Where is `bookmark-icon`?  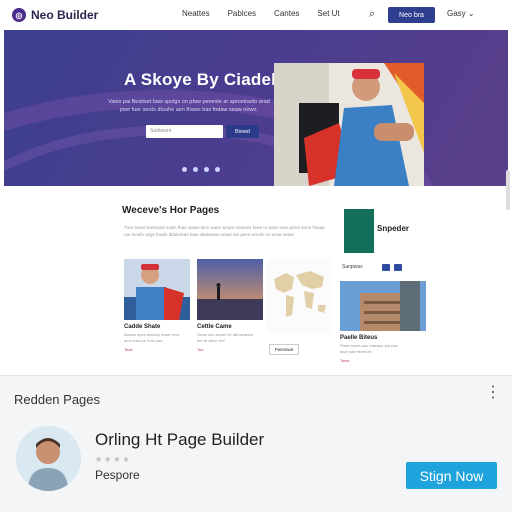
bookmark-icon is located at coordinates (398, 267).